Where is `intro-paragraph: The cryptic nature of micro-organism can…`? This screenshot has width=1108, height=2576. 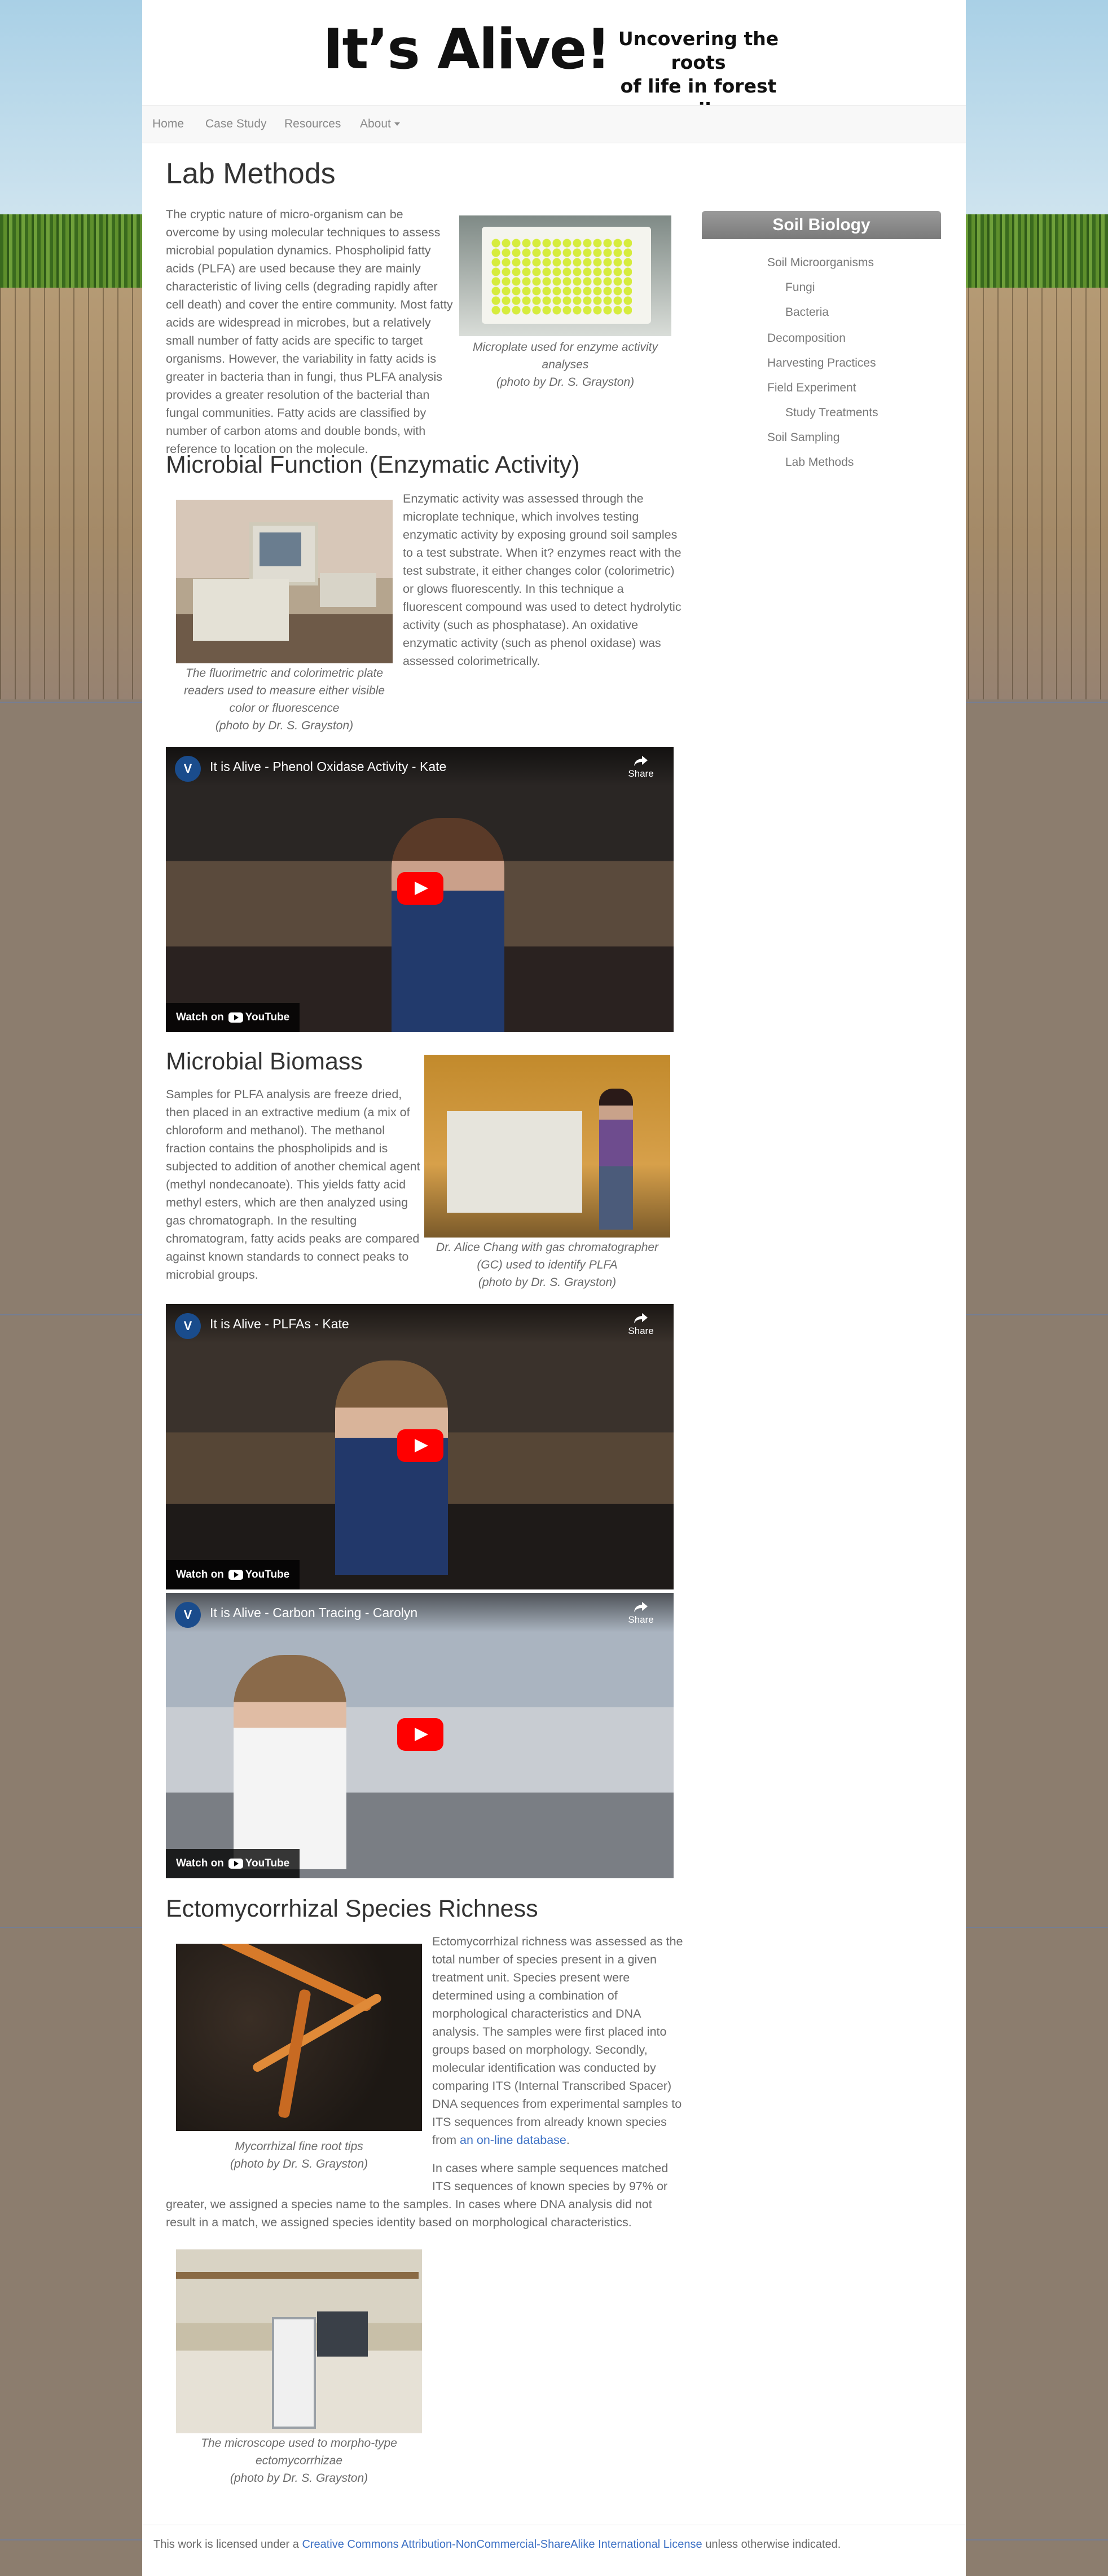 intro-paragraph: The cryptic nature of micro-organism can… is located at coordinates (309, 332).